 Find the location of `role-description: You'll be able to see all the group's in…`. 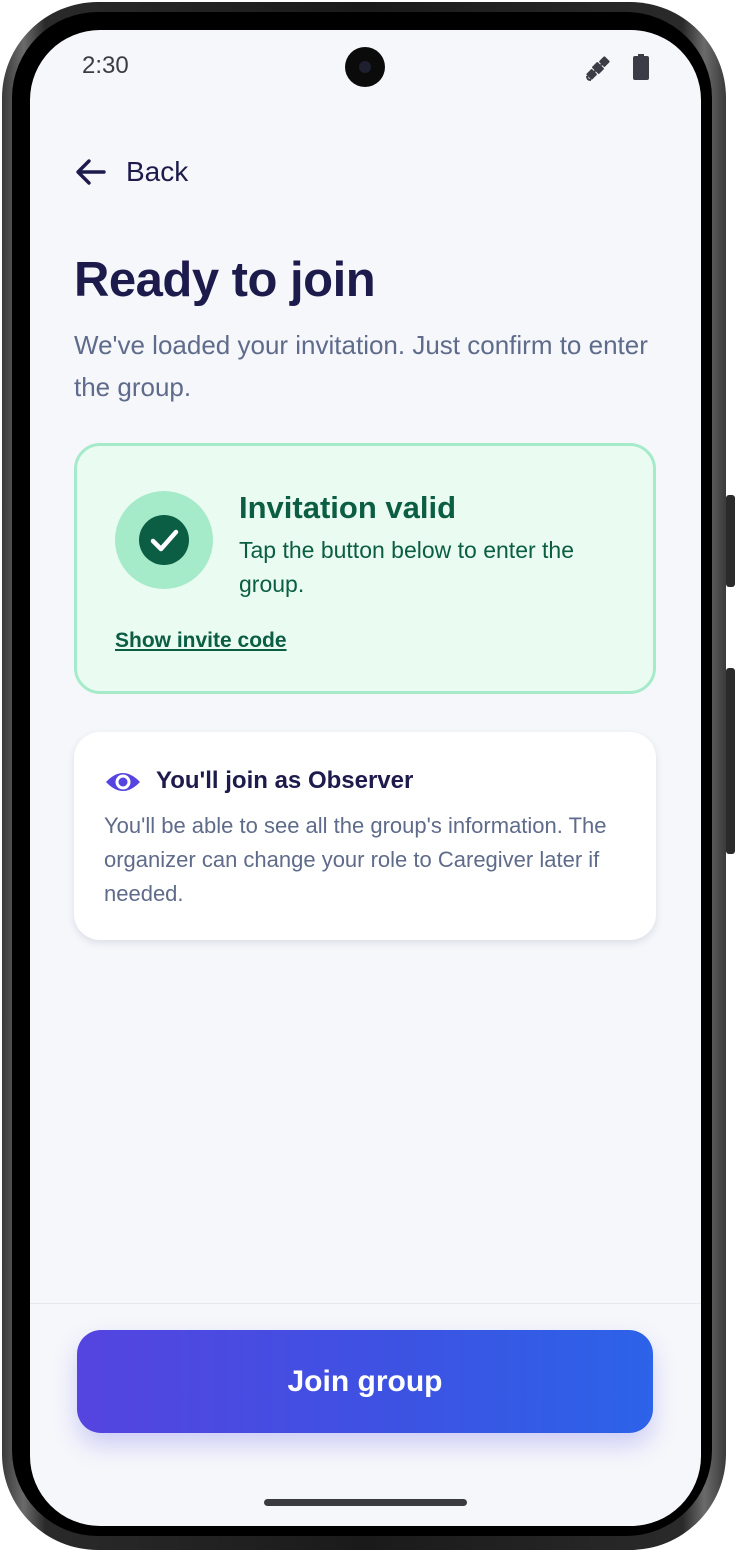

role-description: You'll be able to see all the group's in… is located at coordinates (355, 859).